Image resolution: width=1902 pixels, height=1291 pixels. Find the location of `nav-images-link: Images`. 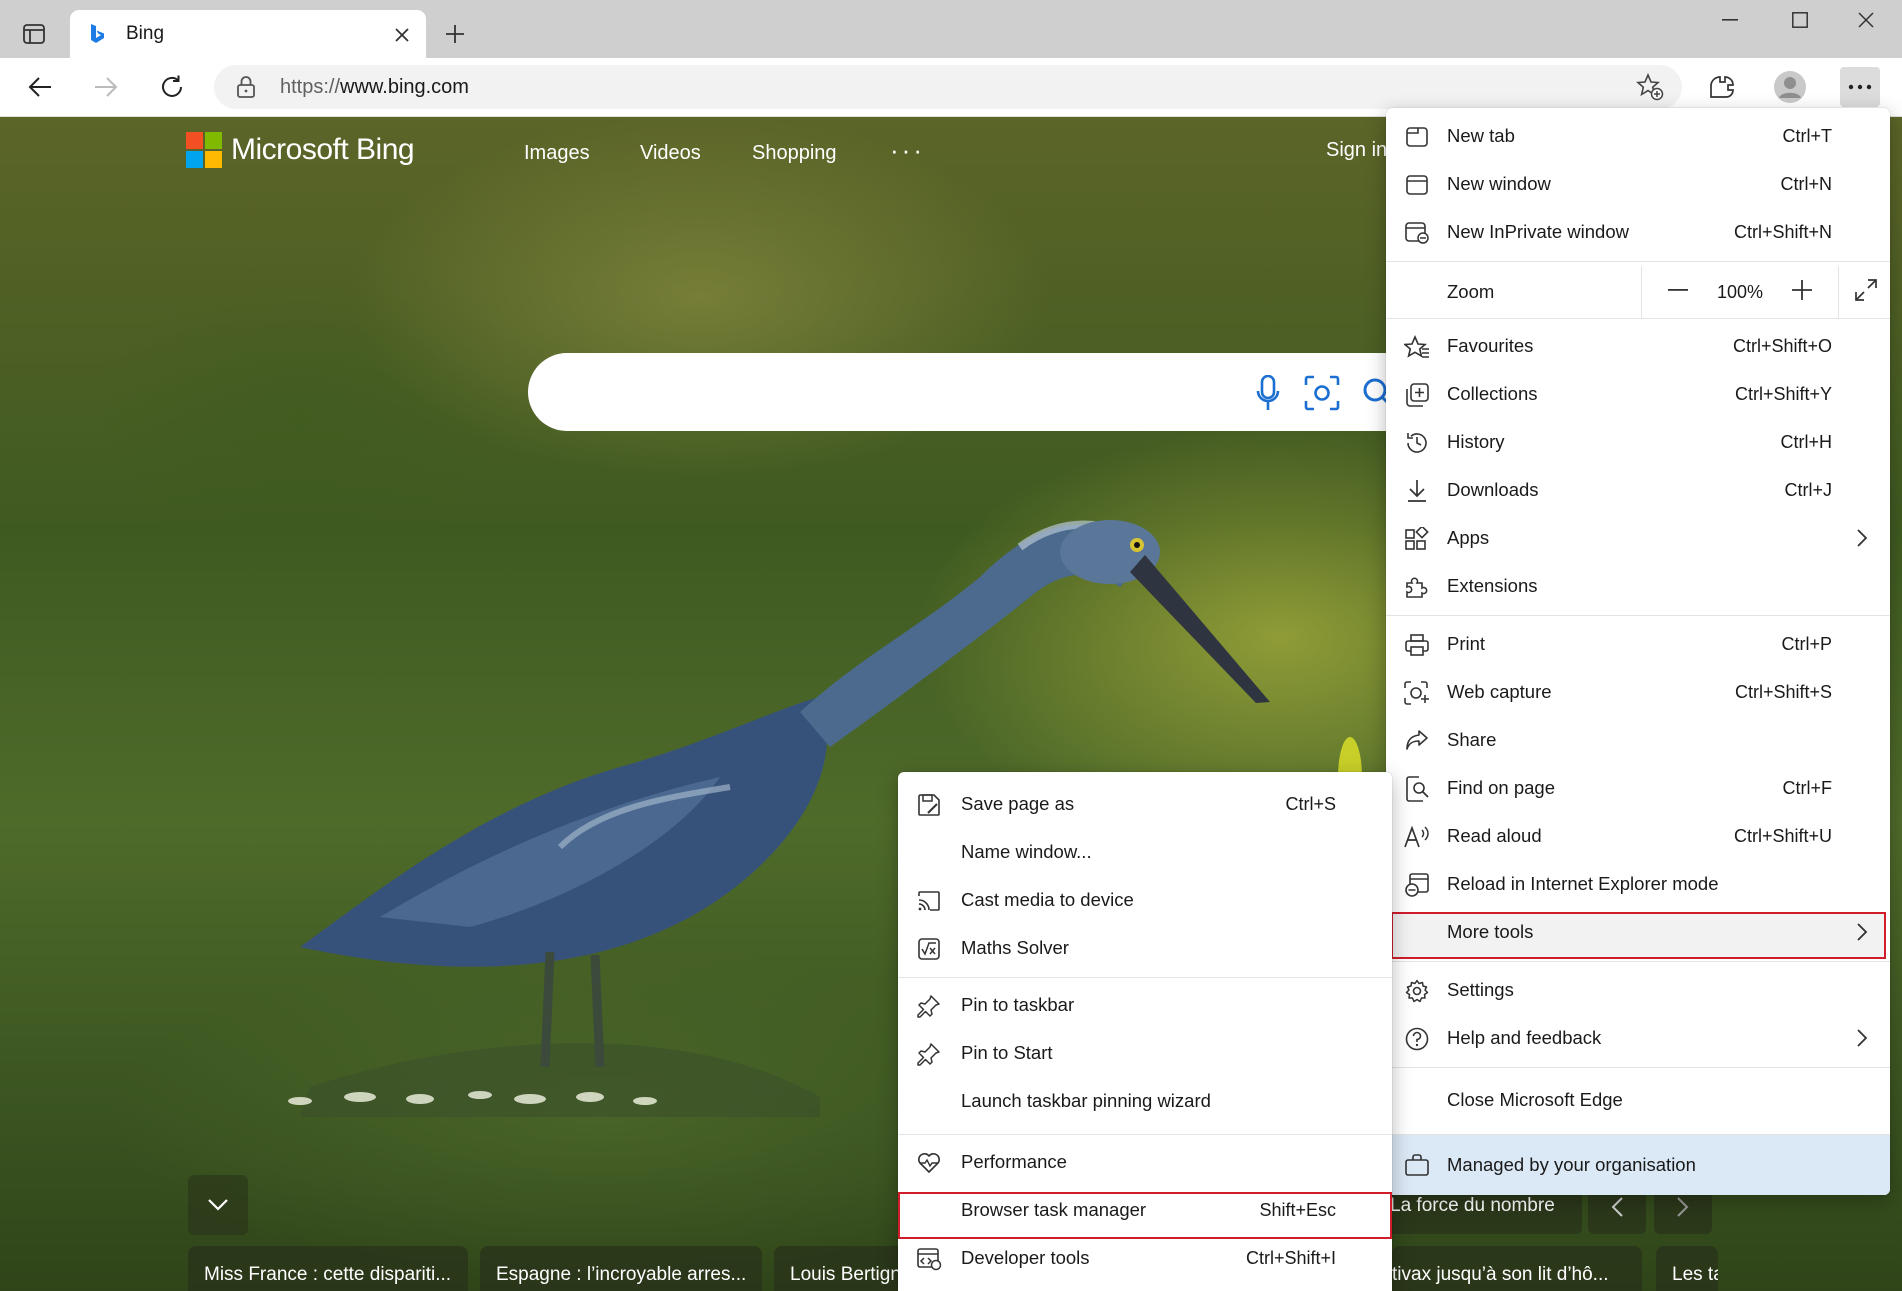

nav-images-link: Images is located at coordinates (557, 153).